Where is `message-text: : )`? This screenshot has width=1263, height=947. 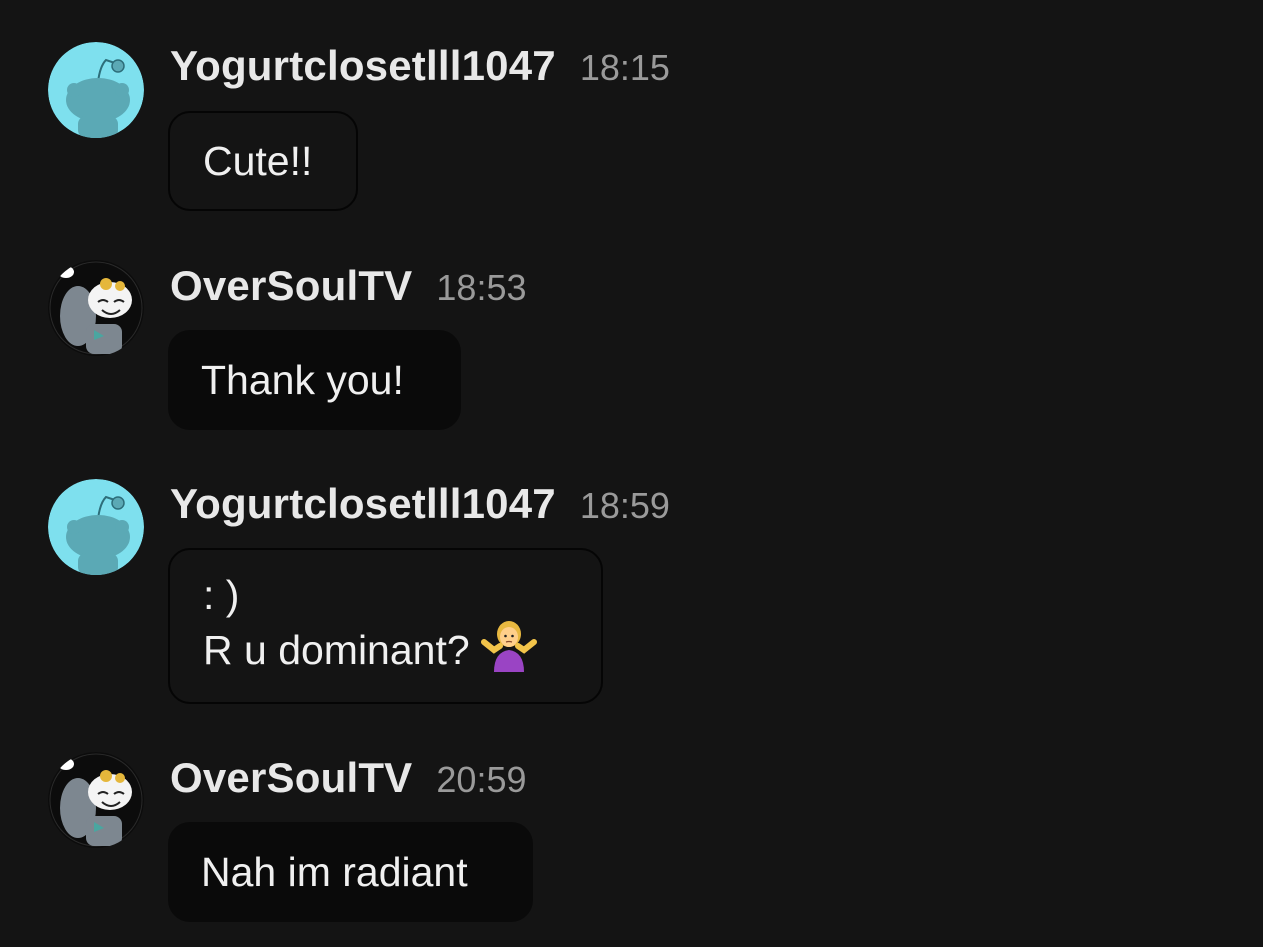 message-text: : ) is located at coordinates (221, 594).